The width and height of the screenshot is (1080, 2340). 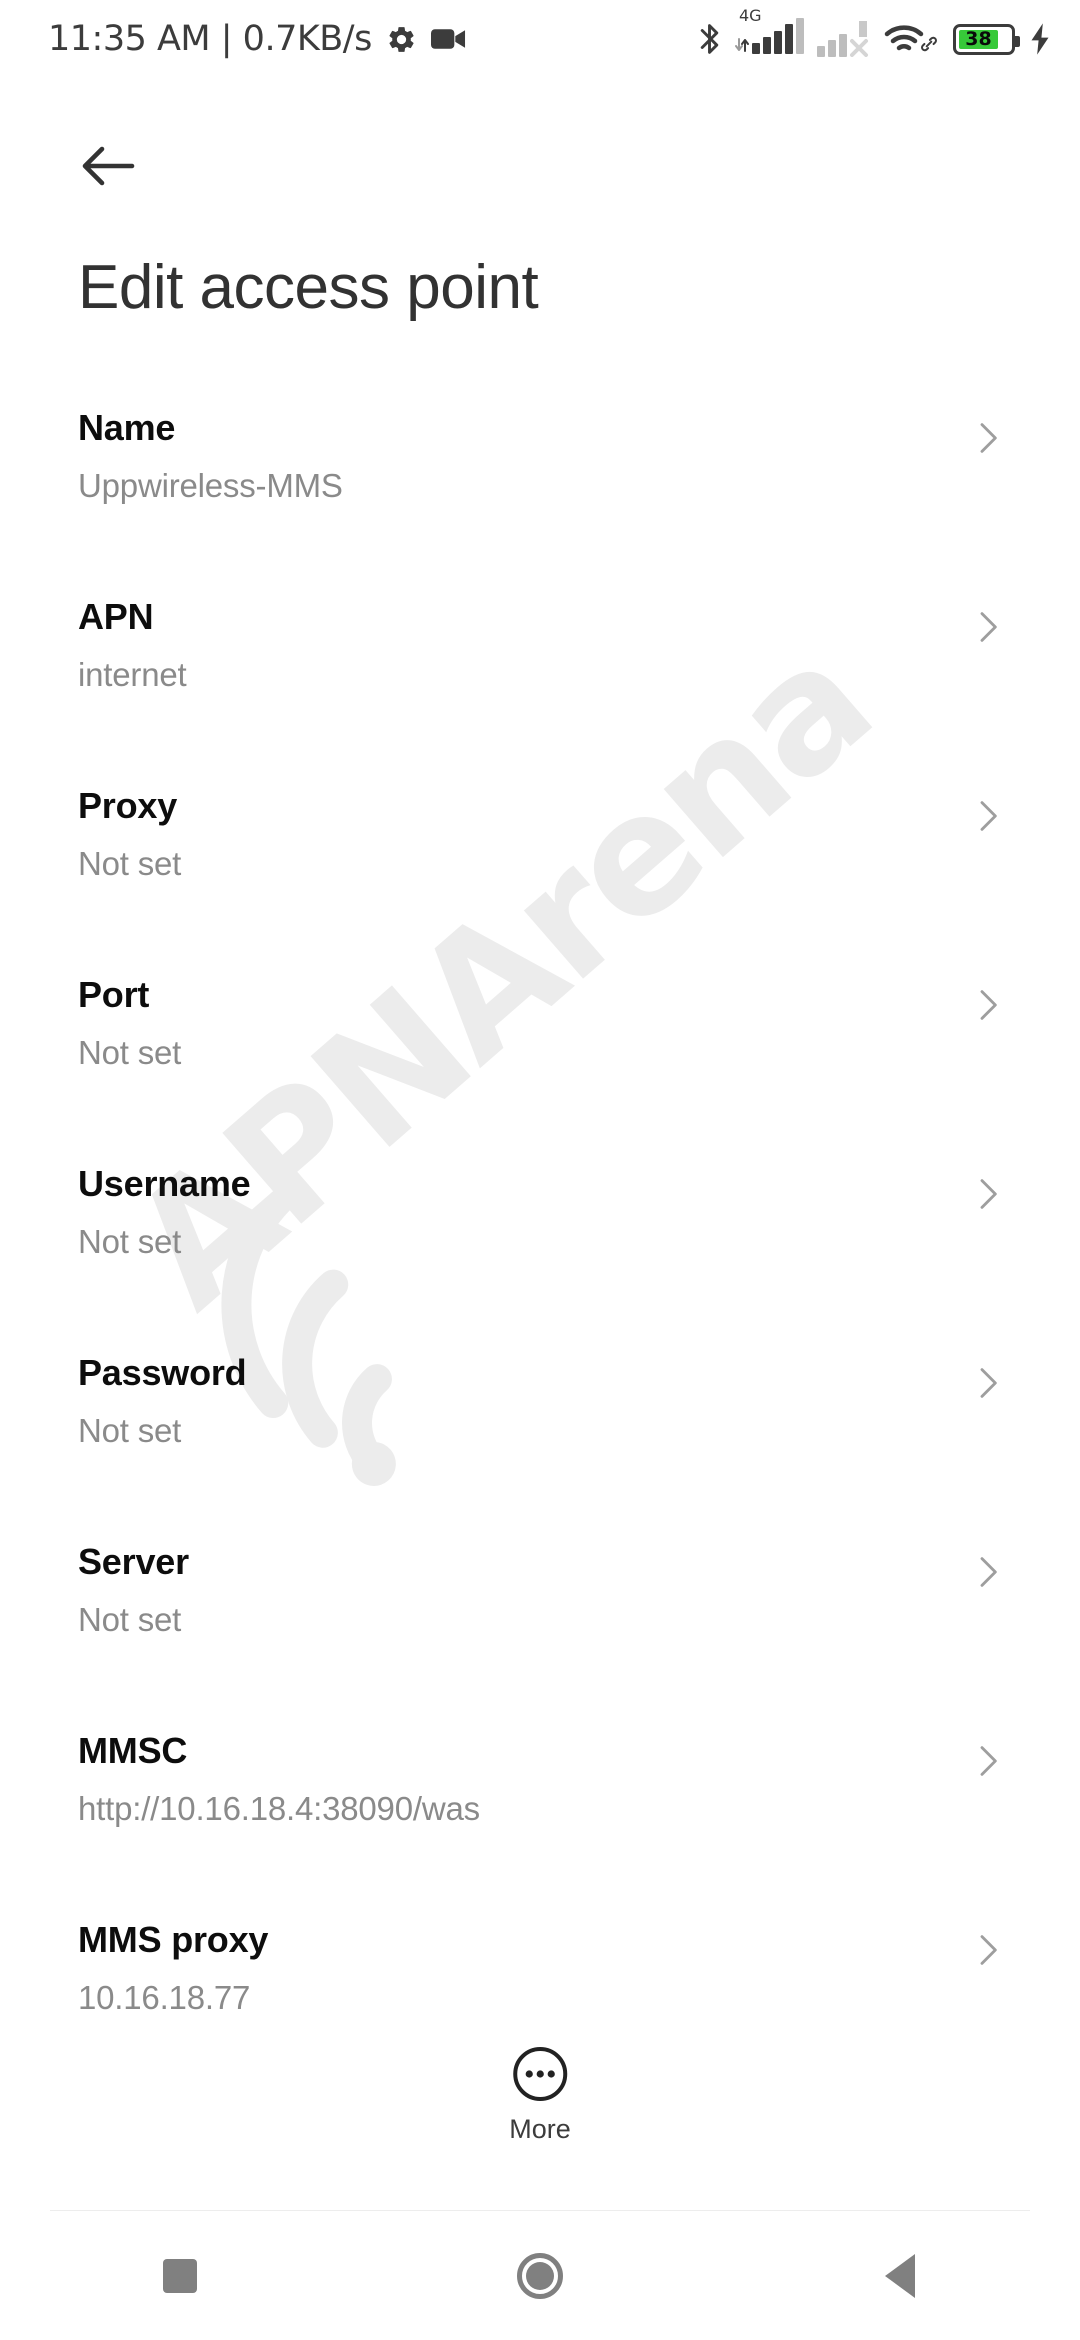 I want to click on row-title: Password, so click(x=162, y=1372).